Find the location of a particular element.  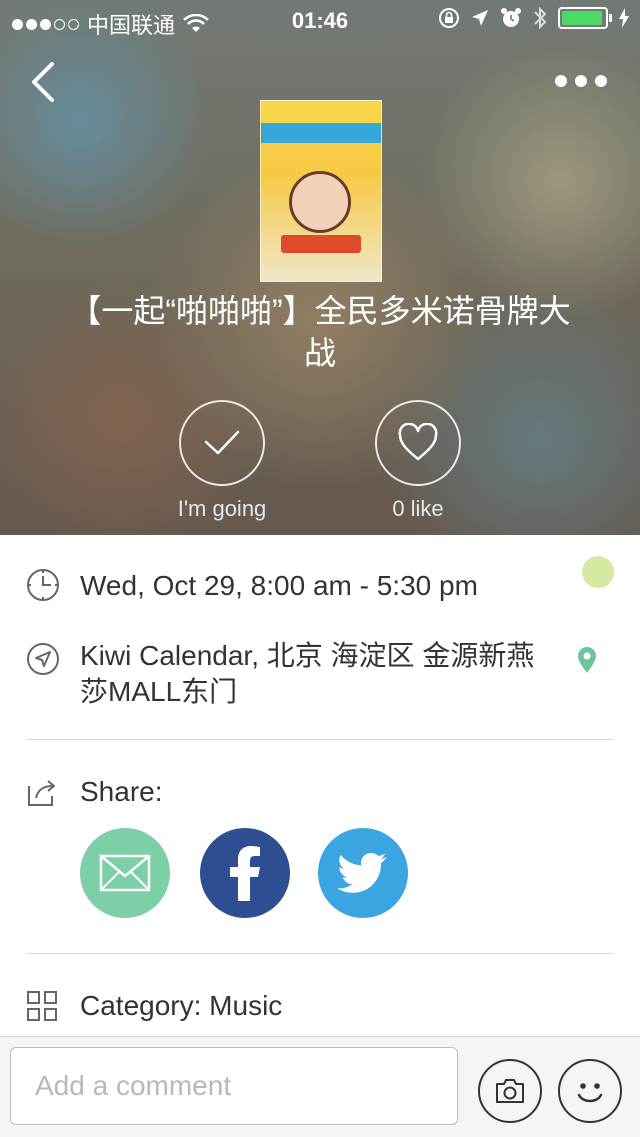

share-twitter-button is located at coordinates (363, 873).